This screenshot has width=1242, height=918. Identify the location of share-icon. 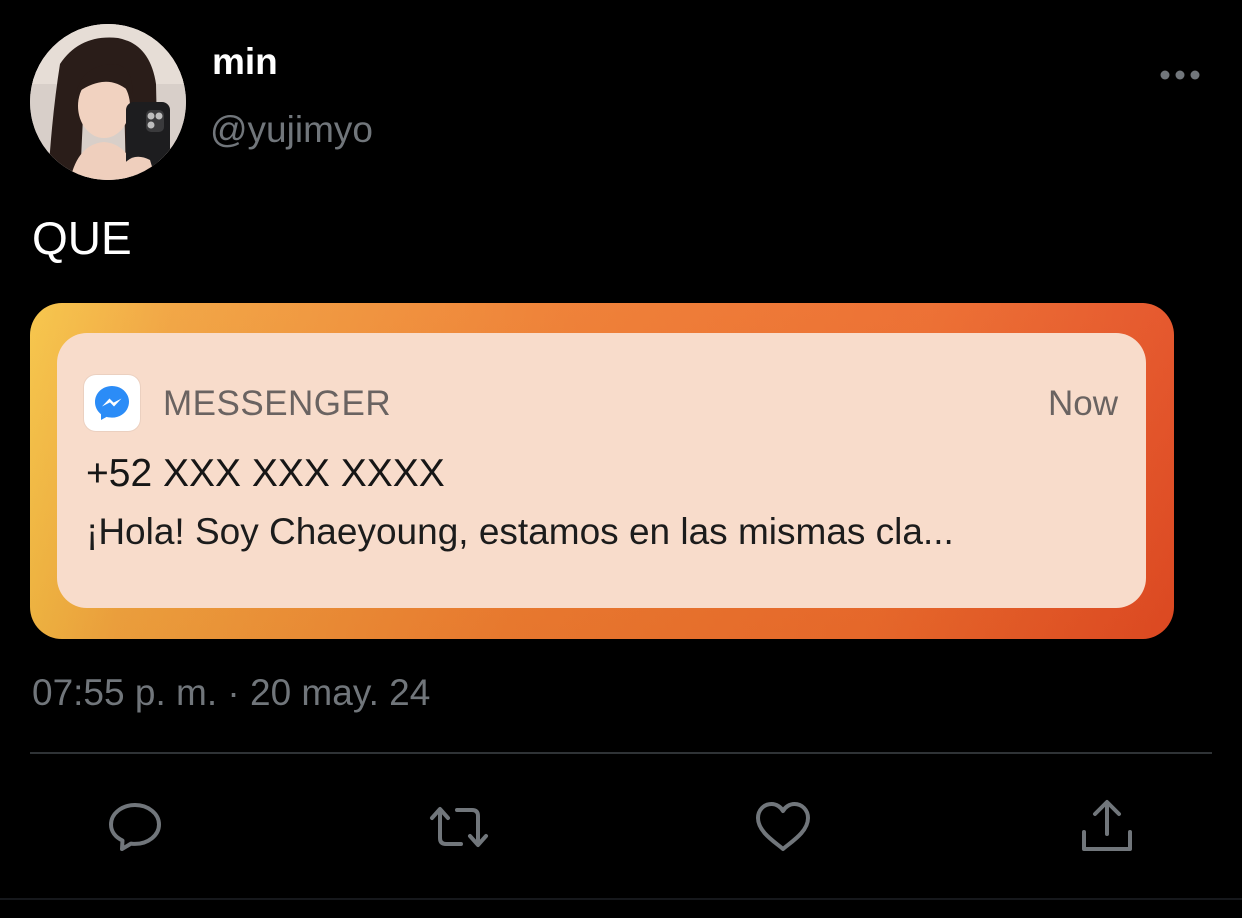
(1107, 825).